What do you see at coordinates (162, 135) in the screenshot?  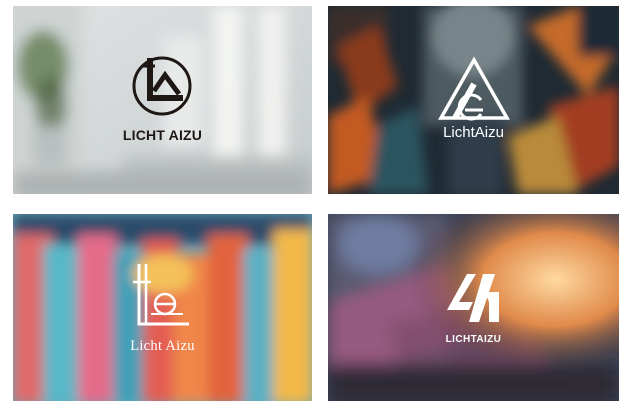 I see `wordmark-text: LICHT AIZU` at bounding box center [162, 135].